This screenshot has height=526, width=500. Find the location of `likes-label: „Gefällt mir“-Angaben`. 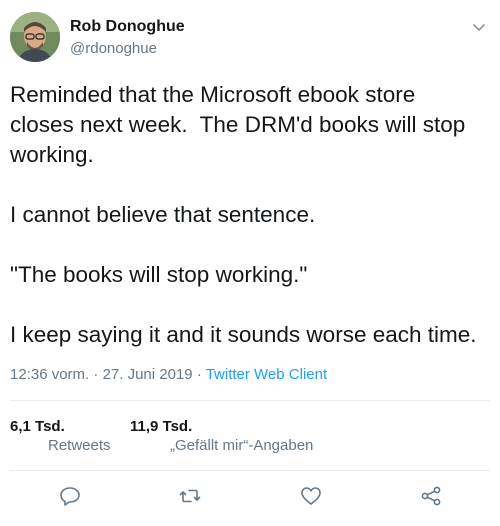

likes-label: „Gefällt mir“-Angaben is located at coordinates (241, 445).